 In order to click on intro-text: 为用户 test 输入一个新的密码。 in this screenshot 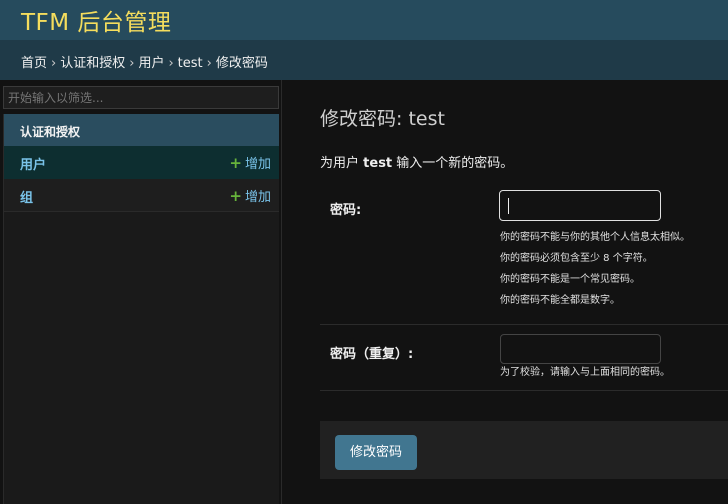, I will do `click(416, 161)`.